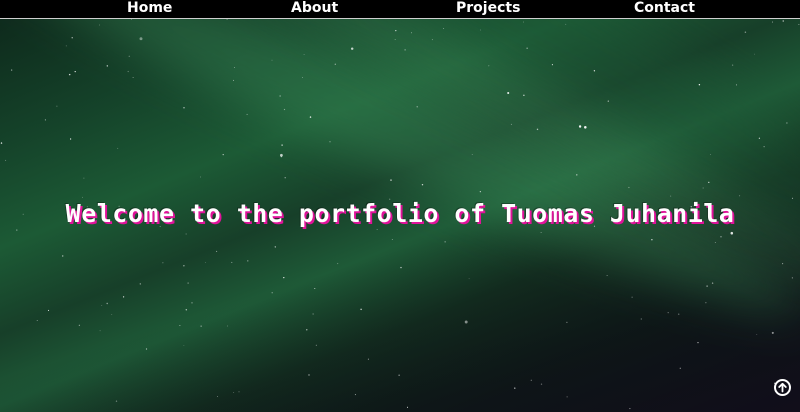  What do you see at coordinates (782, 387) in the screenshot?
I see `scroll-to-top-button` at bounding box center [782, 387].